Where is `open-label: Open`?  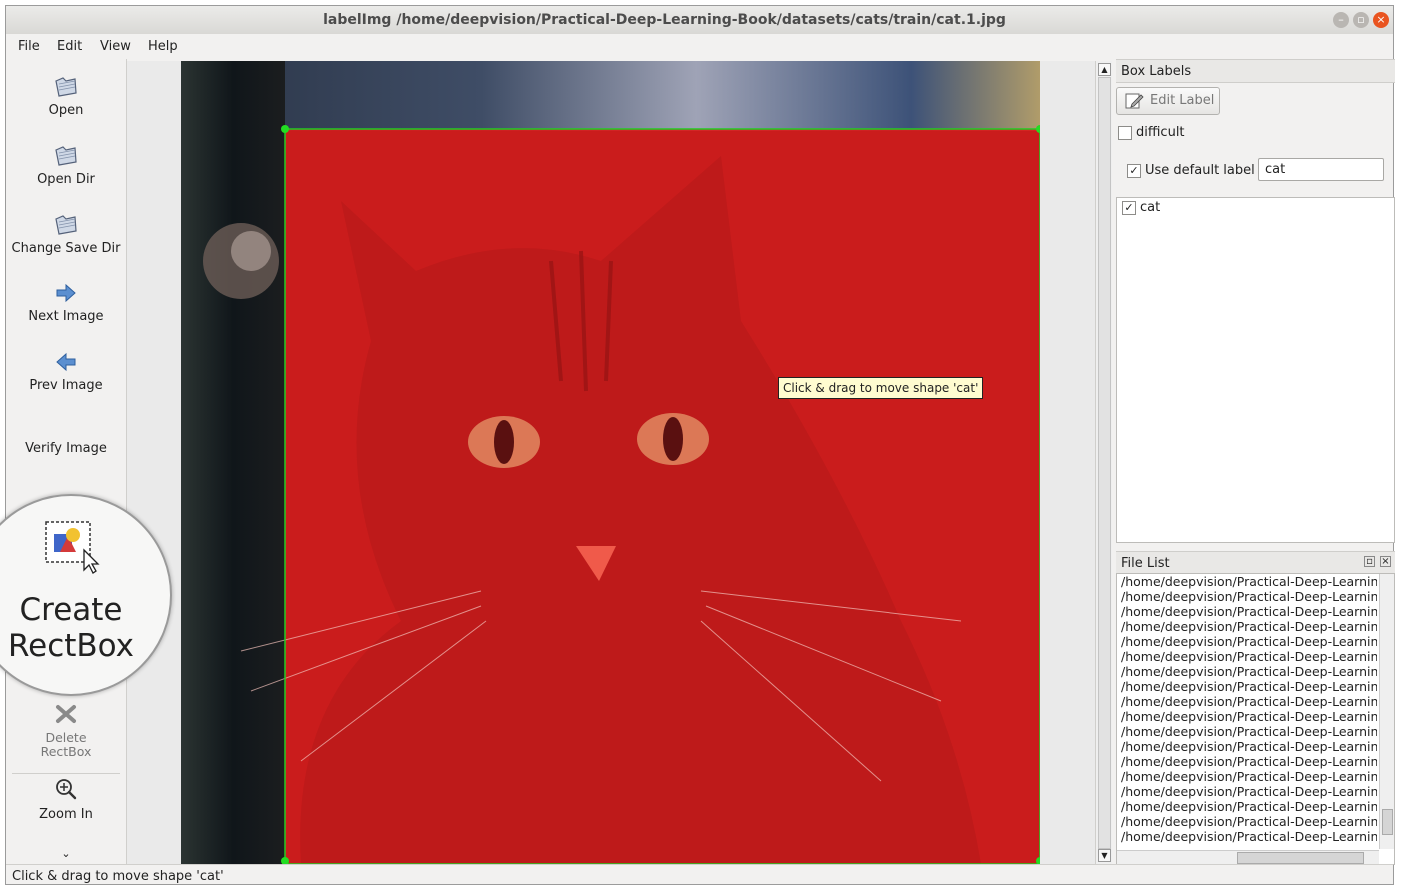 open-label: Open is located at coordinates (66, 110).